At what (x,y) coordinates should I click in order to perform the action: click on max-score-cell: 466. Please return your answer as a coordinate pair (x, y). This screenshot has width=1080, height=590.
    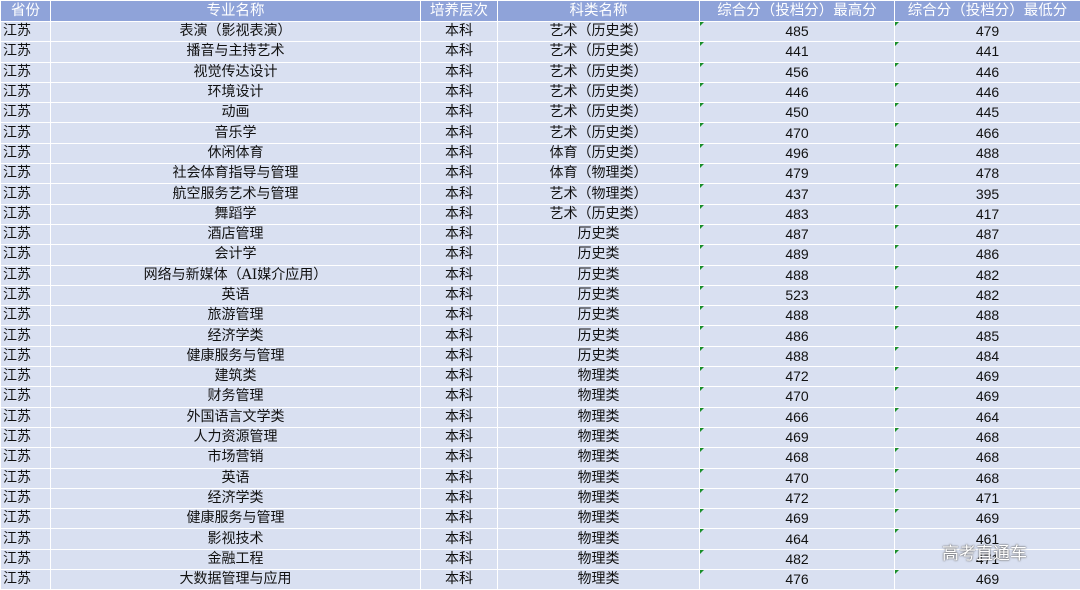
    Looking at the image, I should click on (797, 417).